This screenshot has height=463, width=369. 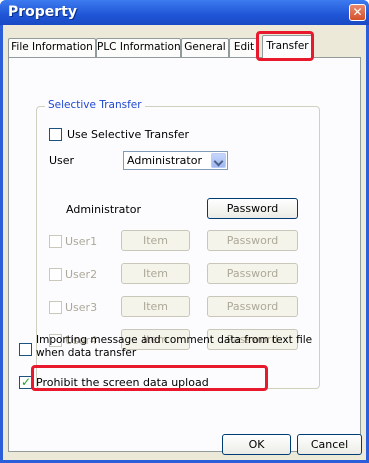 What do you see at coordinates (149, 378) in the screenshot?
I see `prohibit-option-highlight` at bounding box center [149, 378].